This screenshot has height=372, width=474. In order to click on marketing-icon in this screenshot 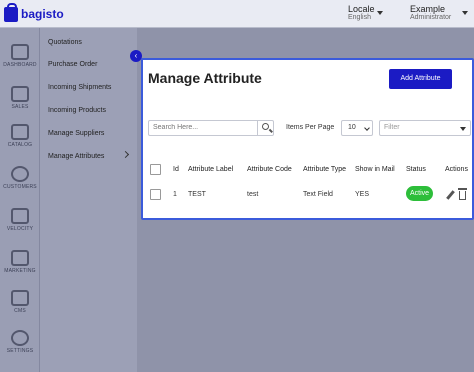, I will do `click(20, 258)`.